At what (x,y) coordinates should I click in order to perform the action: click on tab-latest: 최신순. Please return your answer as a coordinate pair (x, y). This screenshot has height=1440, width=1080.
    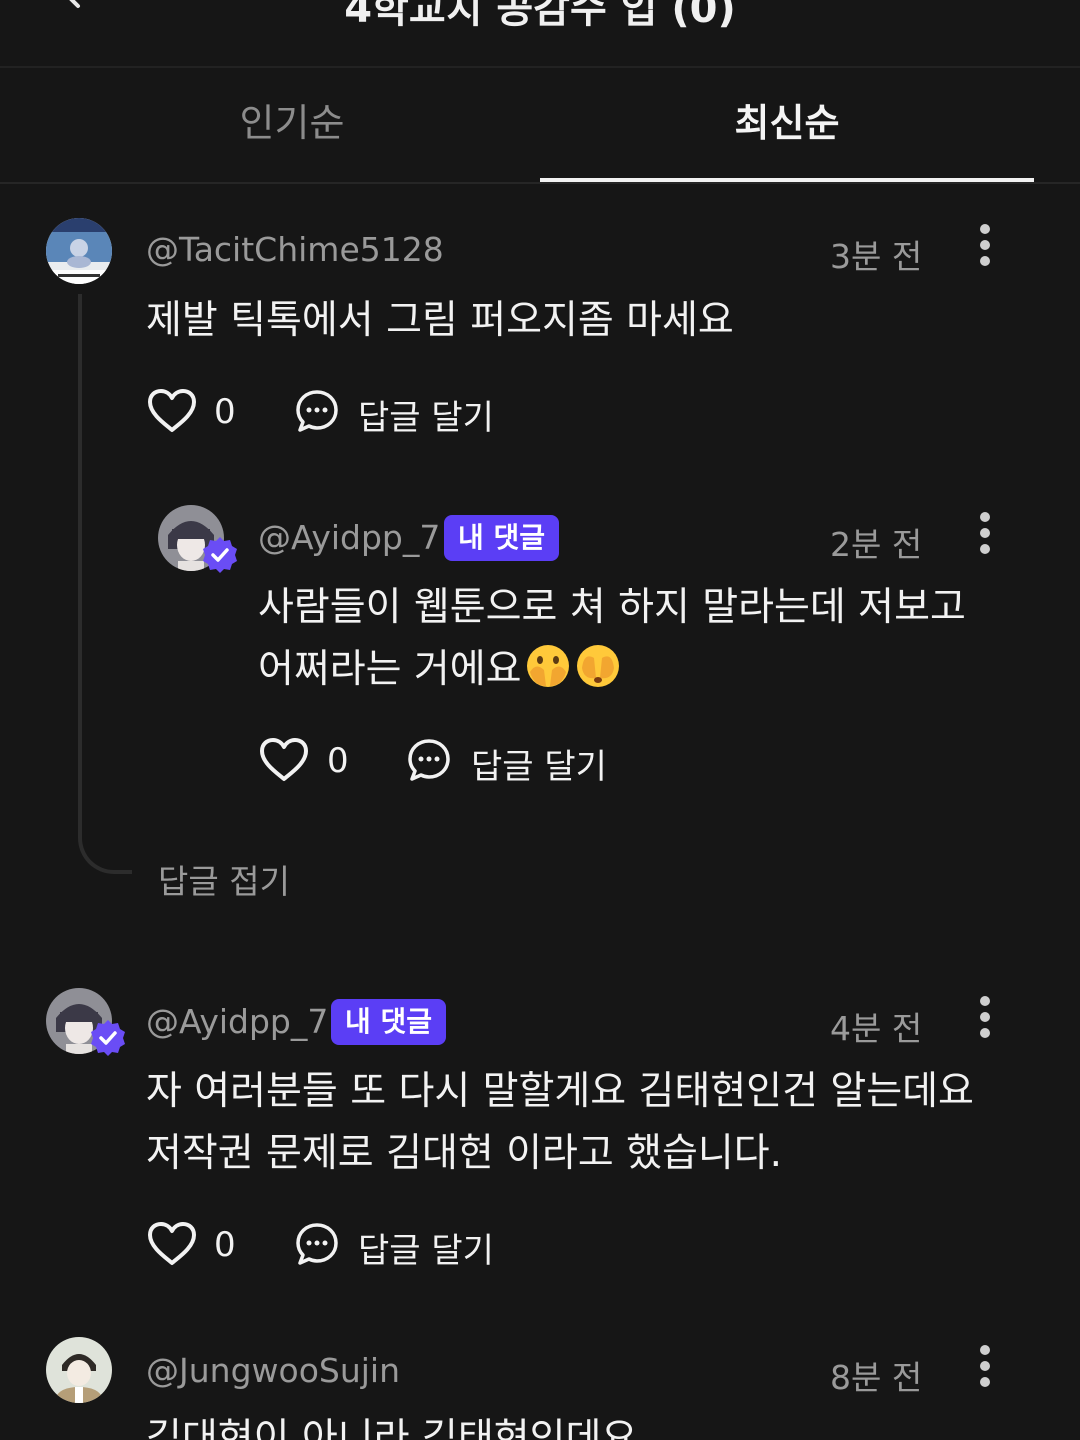
    Looking at the image, I should click on (787, 125).